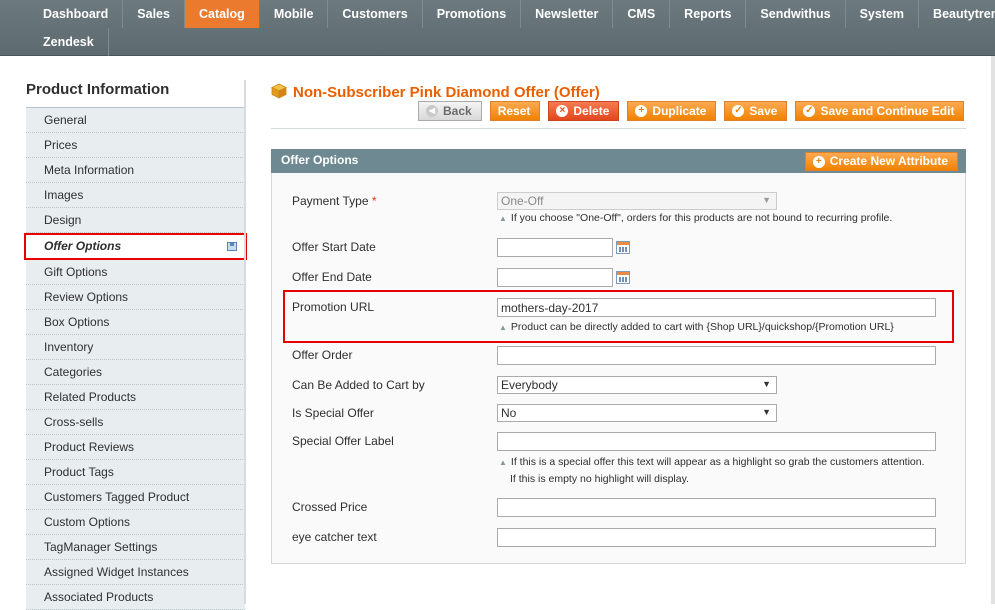 The width and height of the screenshot is (995, 610). I want to click on added-by-select: Everybody ▼, so click(637, 385).